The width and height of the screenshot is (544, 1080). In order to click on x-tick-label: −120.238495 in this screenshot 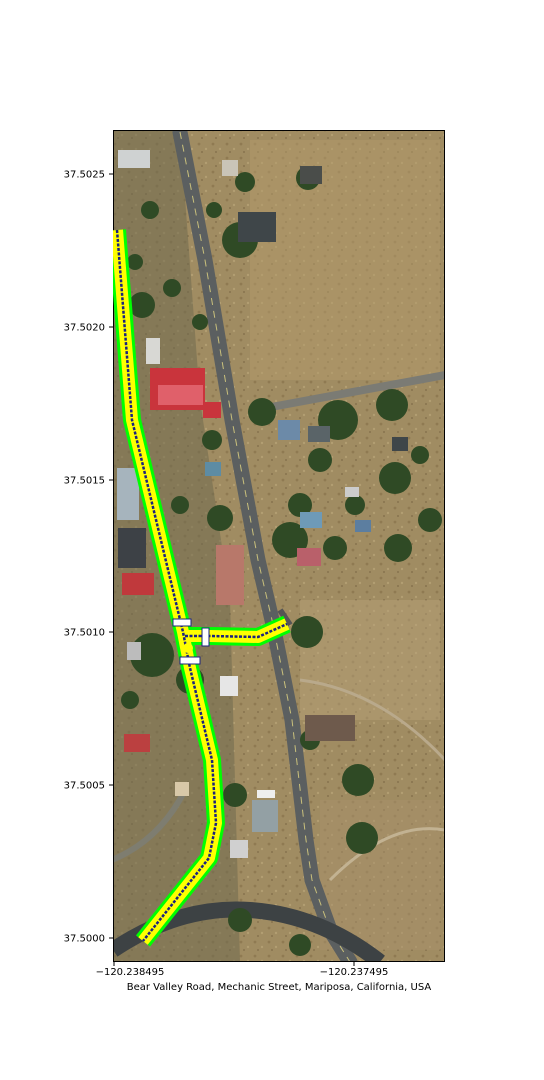, I will do `click(130, 972)`.